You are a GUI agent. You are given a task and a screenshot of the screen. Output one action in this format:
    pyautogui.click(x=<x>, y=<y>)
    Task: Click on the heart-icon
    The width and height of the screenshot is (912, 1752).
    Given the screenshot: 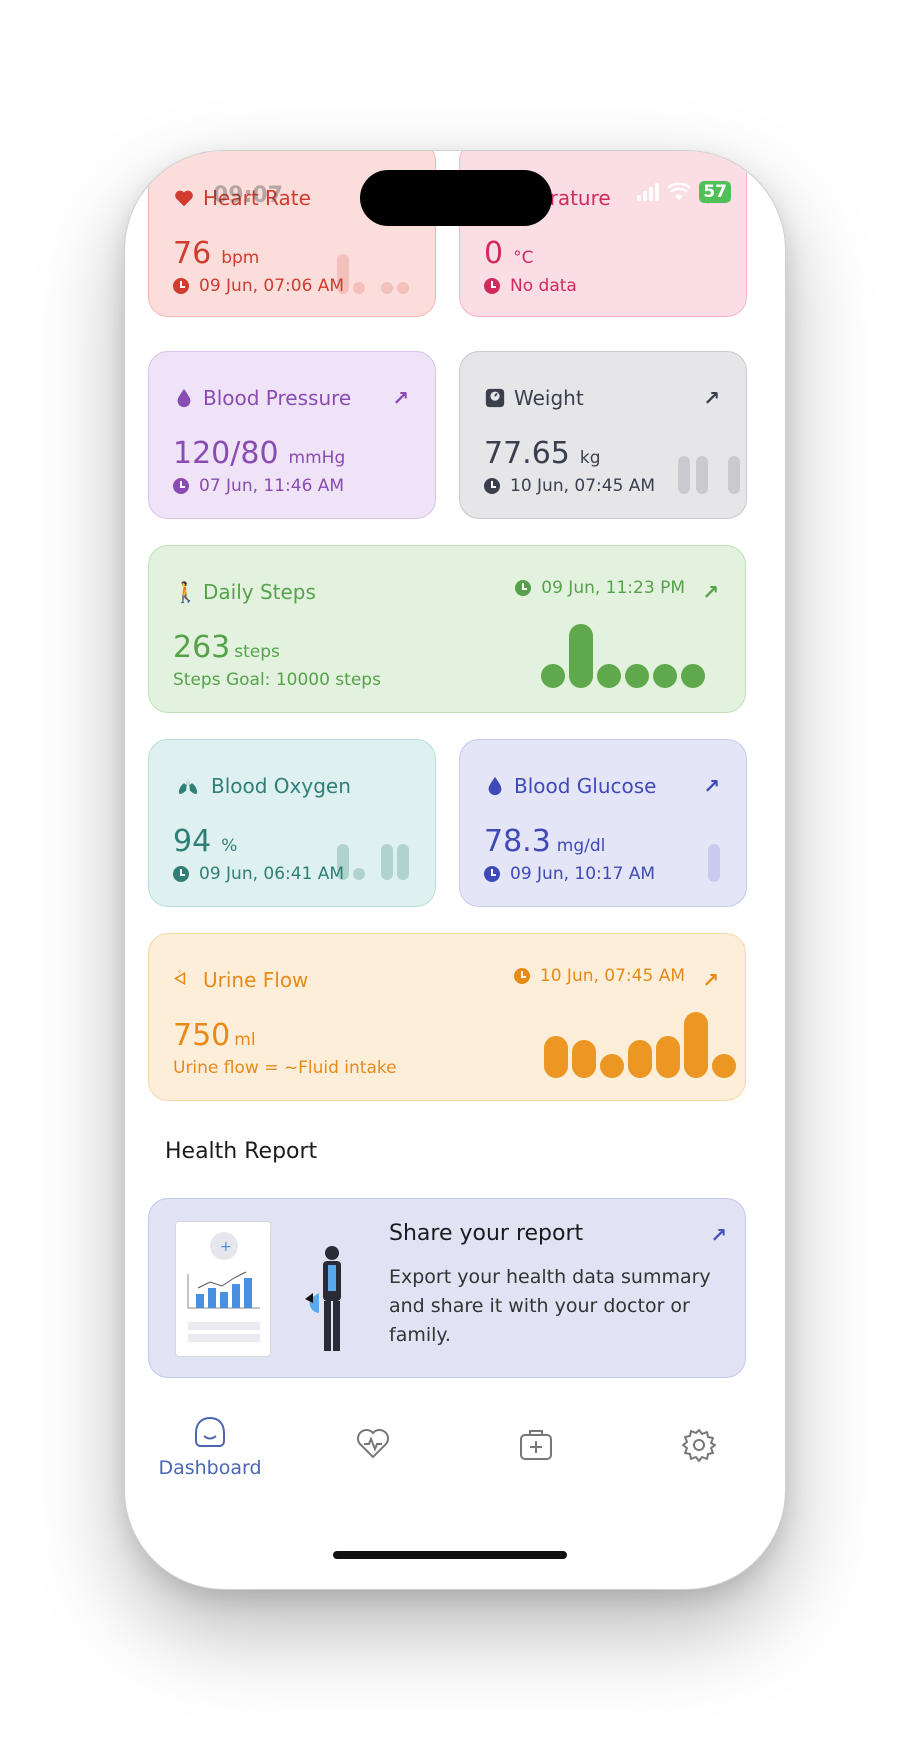 What is the action you would take?
    pyautogui.click(x=184, y=198)
    